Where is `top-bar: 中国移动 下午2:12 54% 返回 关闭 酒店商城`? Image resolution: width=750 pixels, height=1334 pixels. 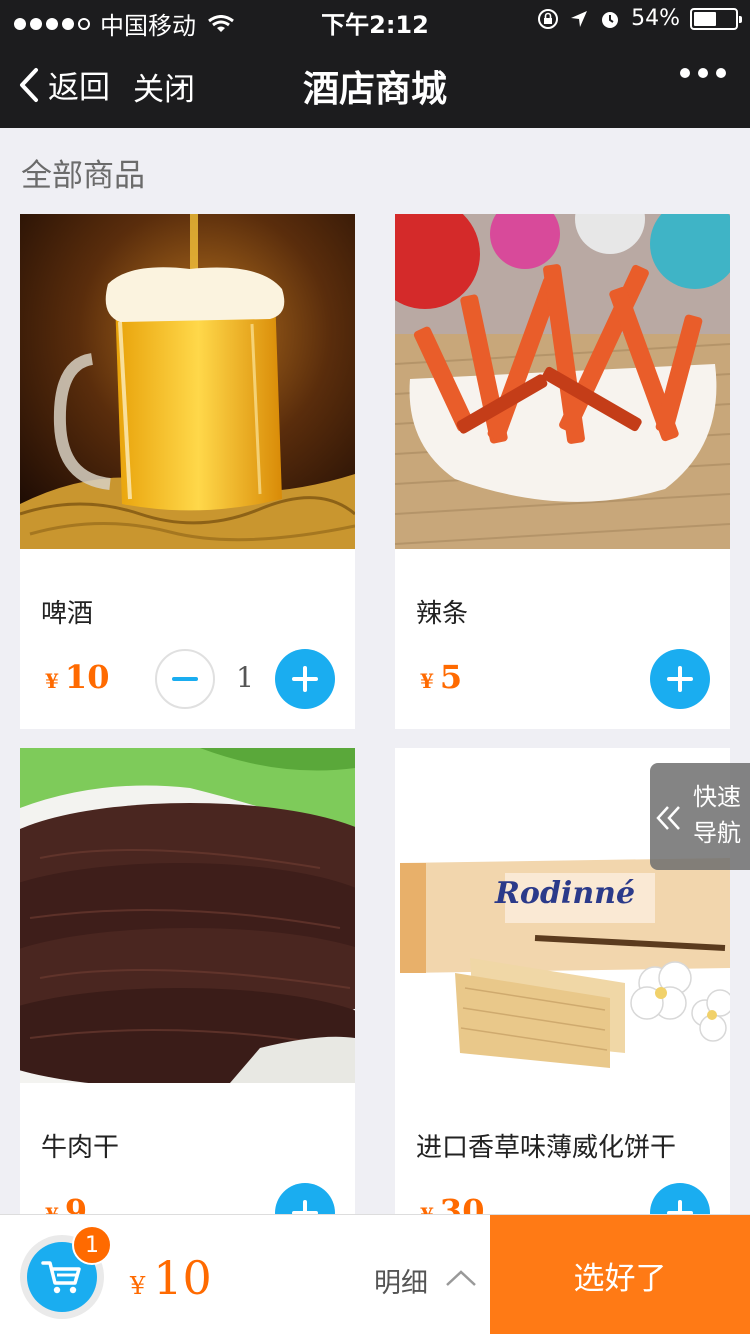 top-bar: 中国移动 下午2:12 54% 返回 关闭 酒店商城 is located at coordinates (375, 64).